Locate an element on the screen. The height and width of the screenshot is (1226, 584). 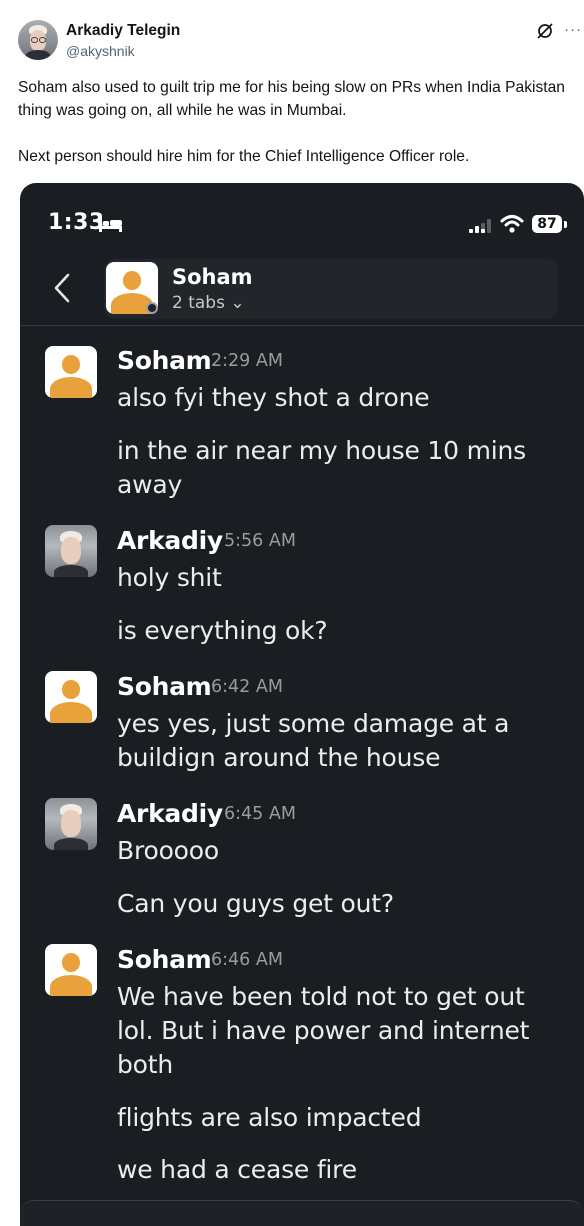
message-text: also fyi they shot a drone is located at coordinates (273, 397).